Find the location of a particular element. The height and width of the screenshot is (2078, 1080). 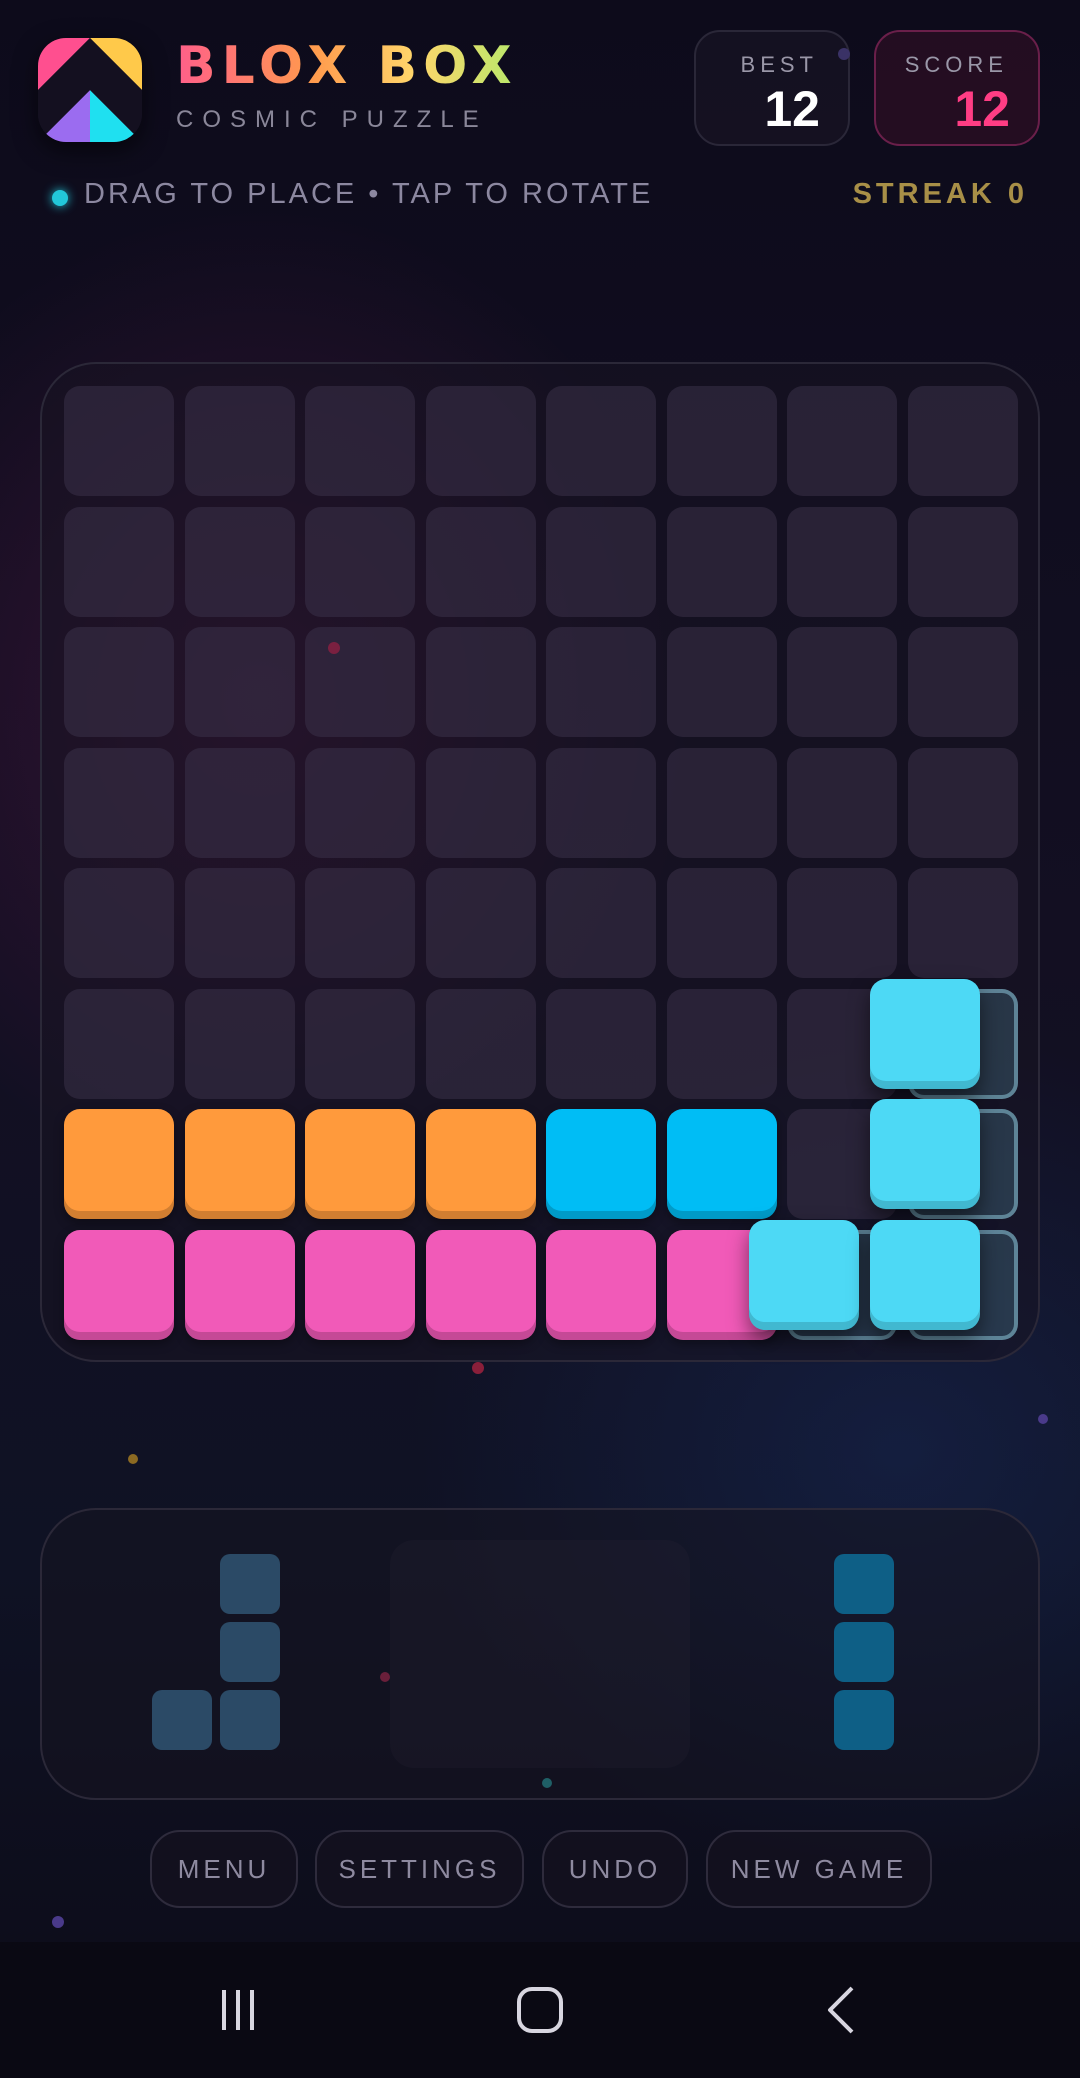

home-icon is located at coordinates (540, 2010).